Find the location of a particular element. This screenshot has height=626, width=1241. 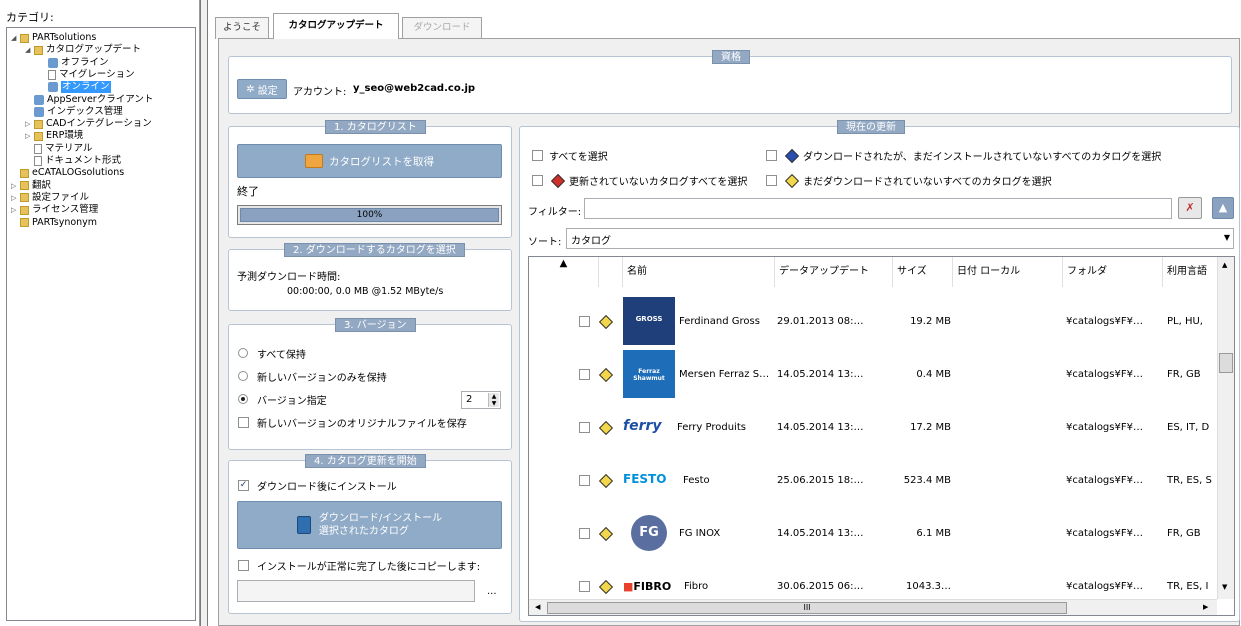

settings-button: ✲ 設定 is located at coordinates (262, 89).